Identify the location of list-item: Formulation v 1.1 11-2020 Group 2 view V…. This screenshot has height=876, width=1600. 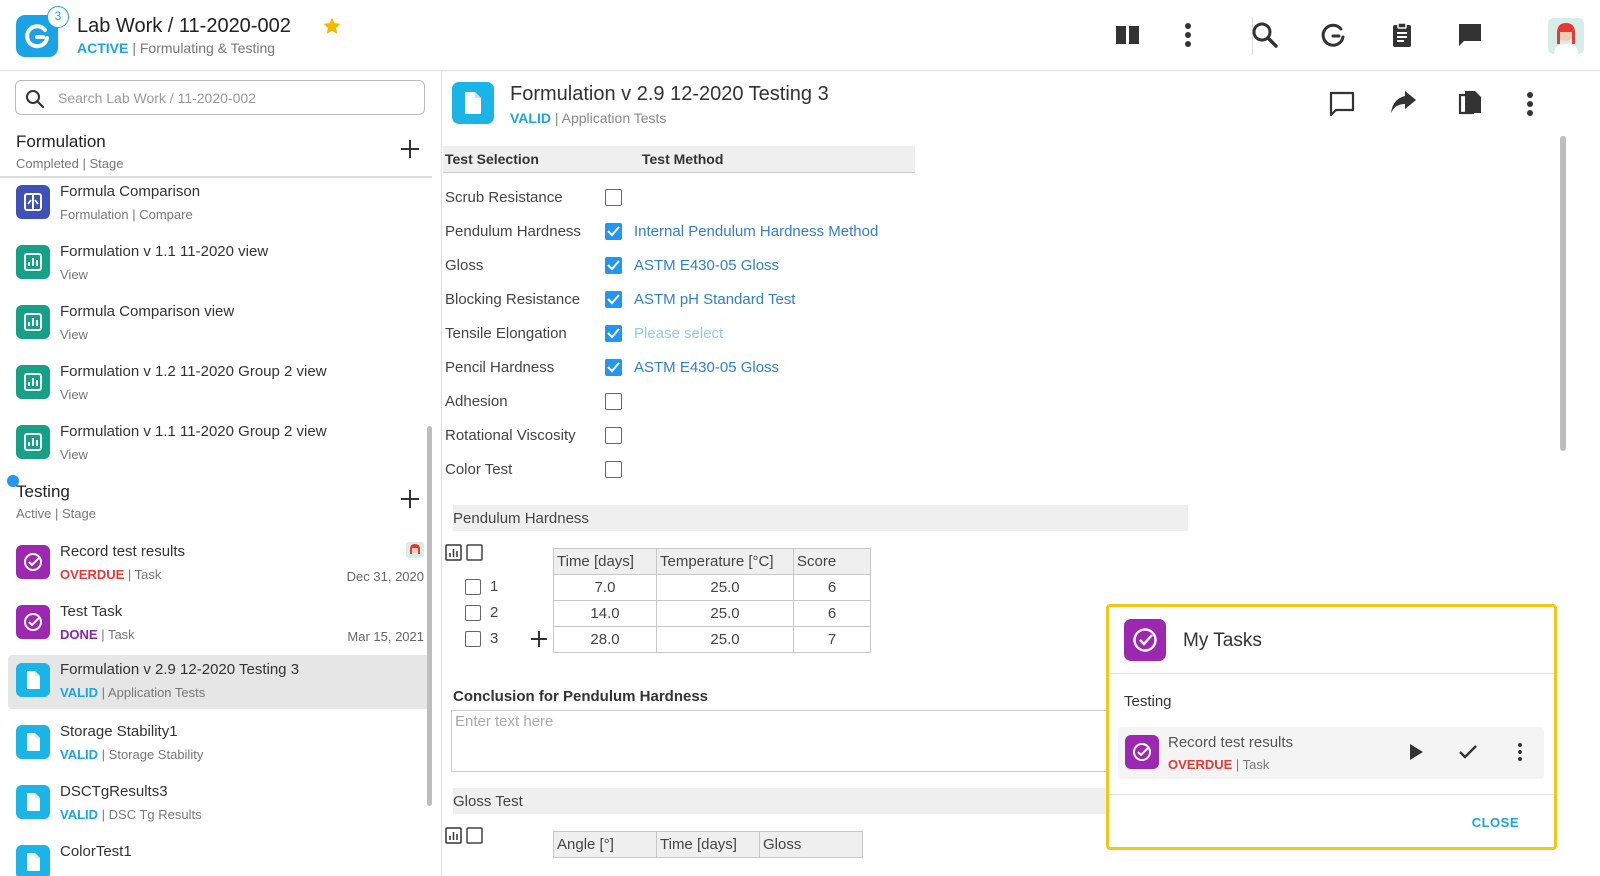
(220, 444).